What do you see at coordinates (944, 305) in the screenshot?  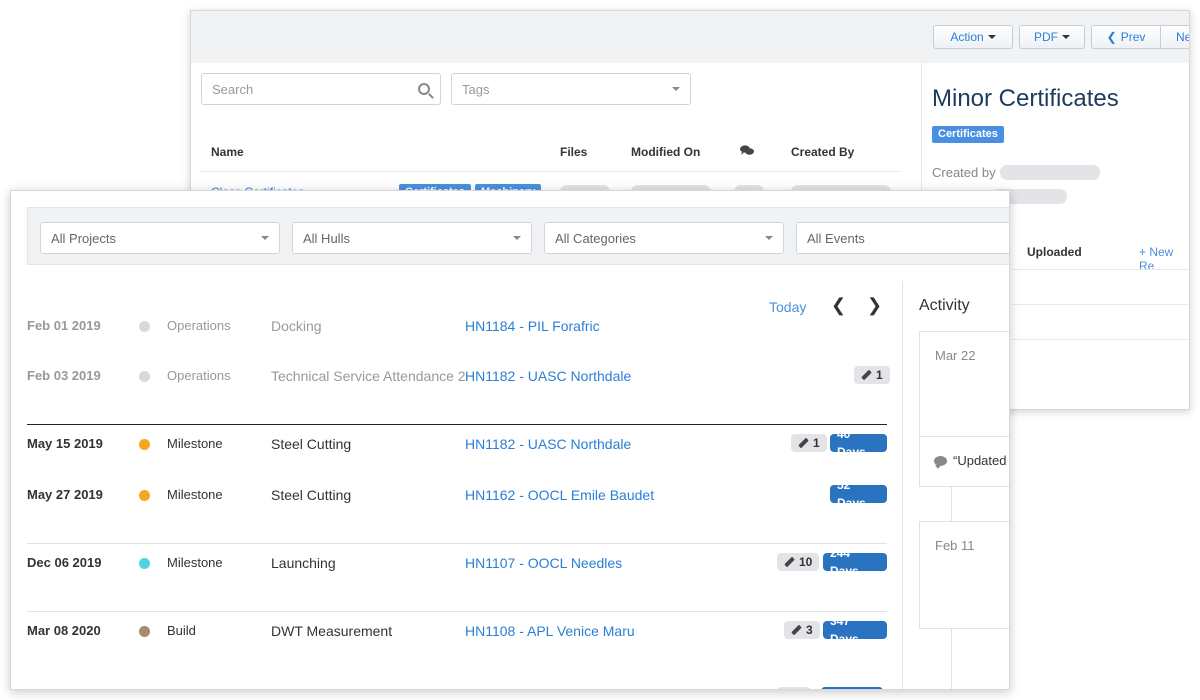 I see `activity-title: Activity` at bounding box center [944, 305].